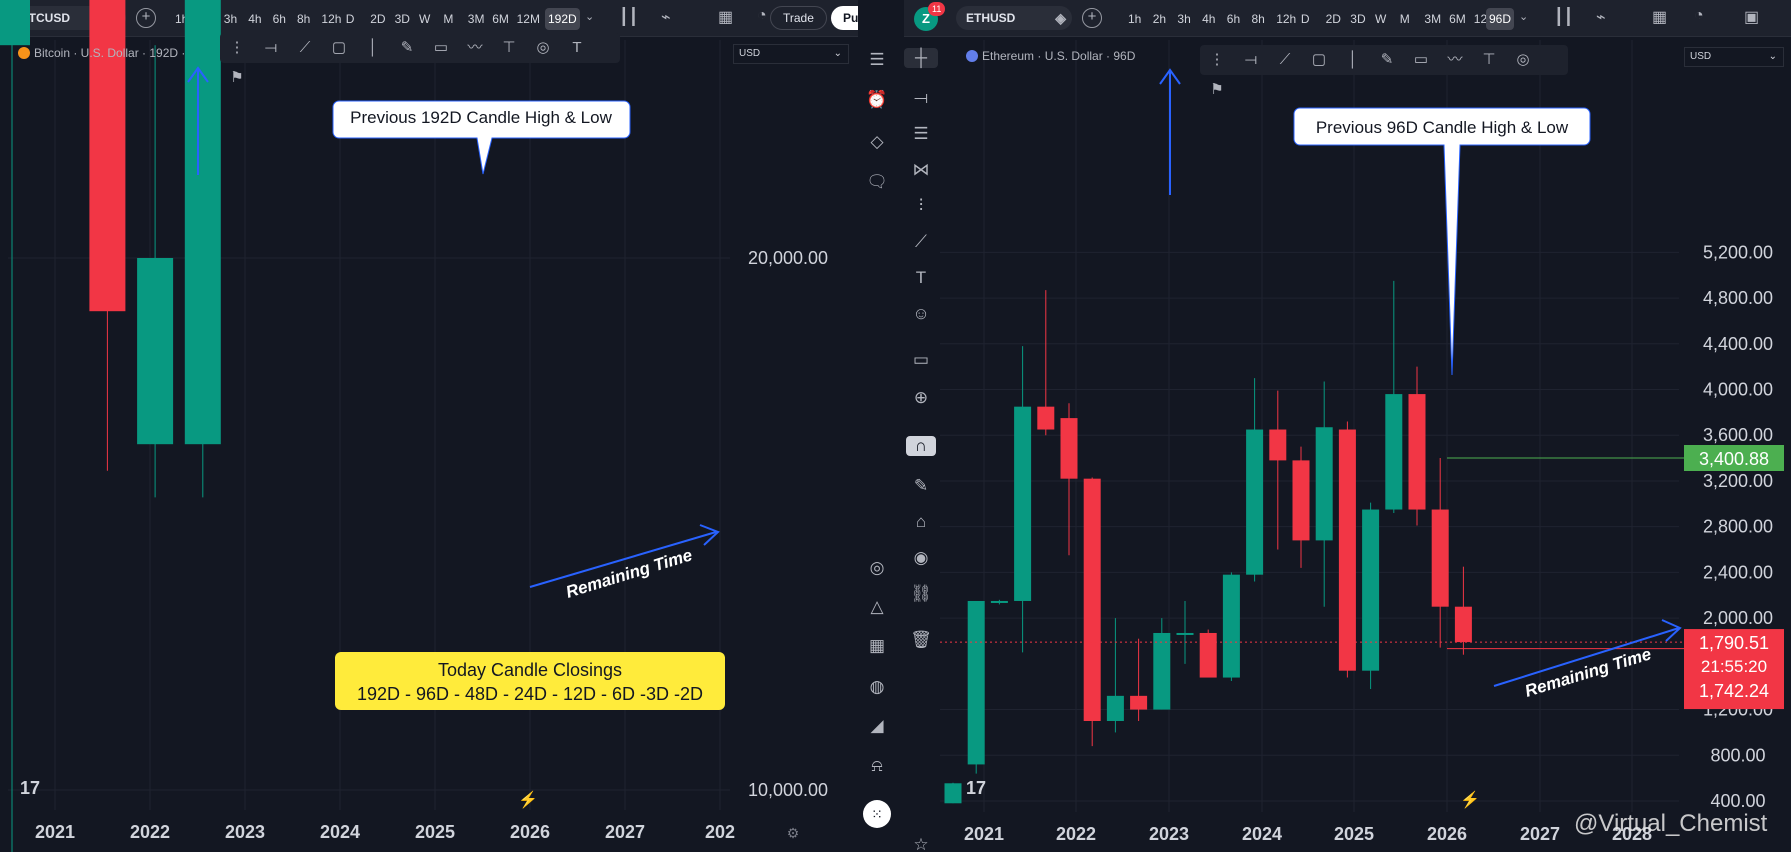  What do you see at coordinates (972, 56) in the screenshot?
I see `ethereum-icon` at bounding box center [972, 56].